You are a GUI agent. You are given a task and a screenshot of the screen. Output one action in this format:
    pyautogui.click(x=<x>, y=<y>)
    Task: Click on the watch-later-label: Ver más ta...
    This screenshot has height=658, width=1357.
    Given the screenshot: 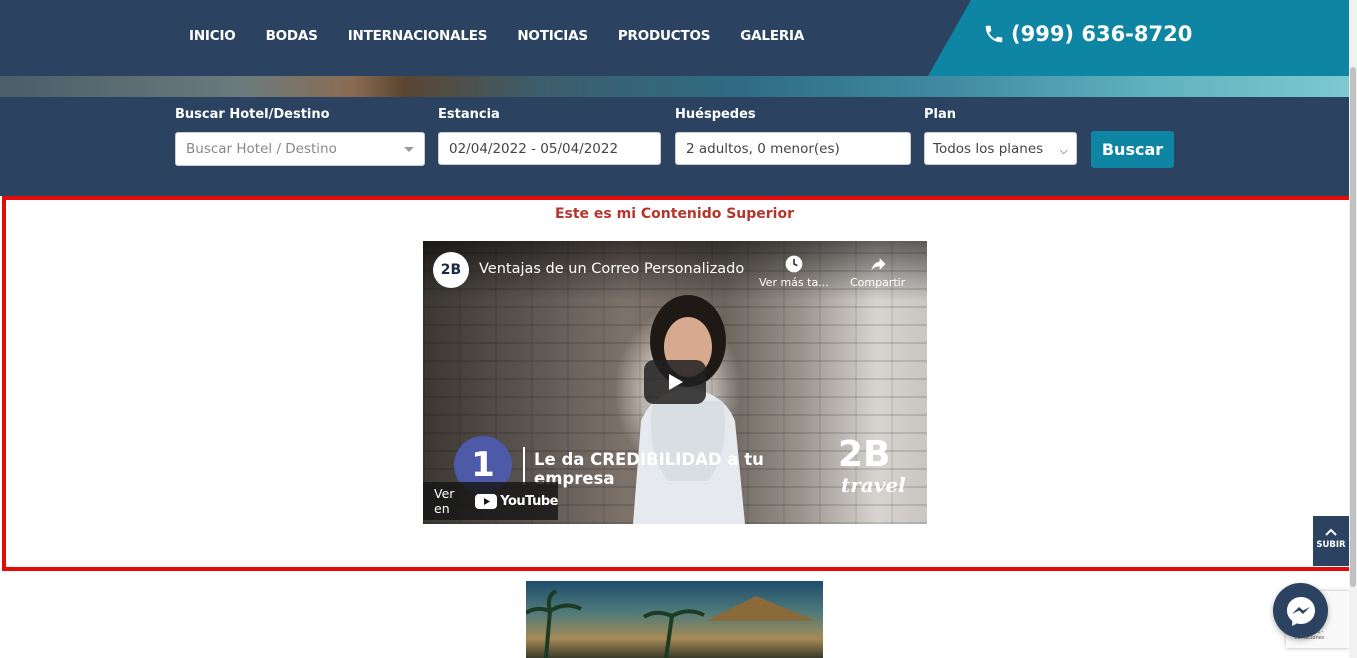 What is the action you would take?
    pyautogui.click(x=794, y=282)
    